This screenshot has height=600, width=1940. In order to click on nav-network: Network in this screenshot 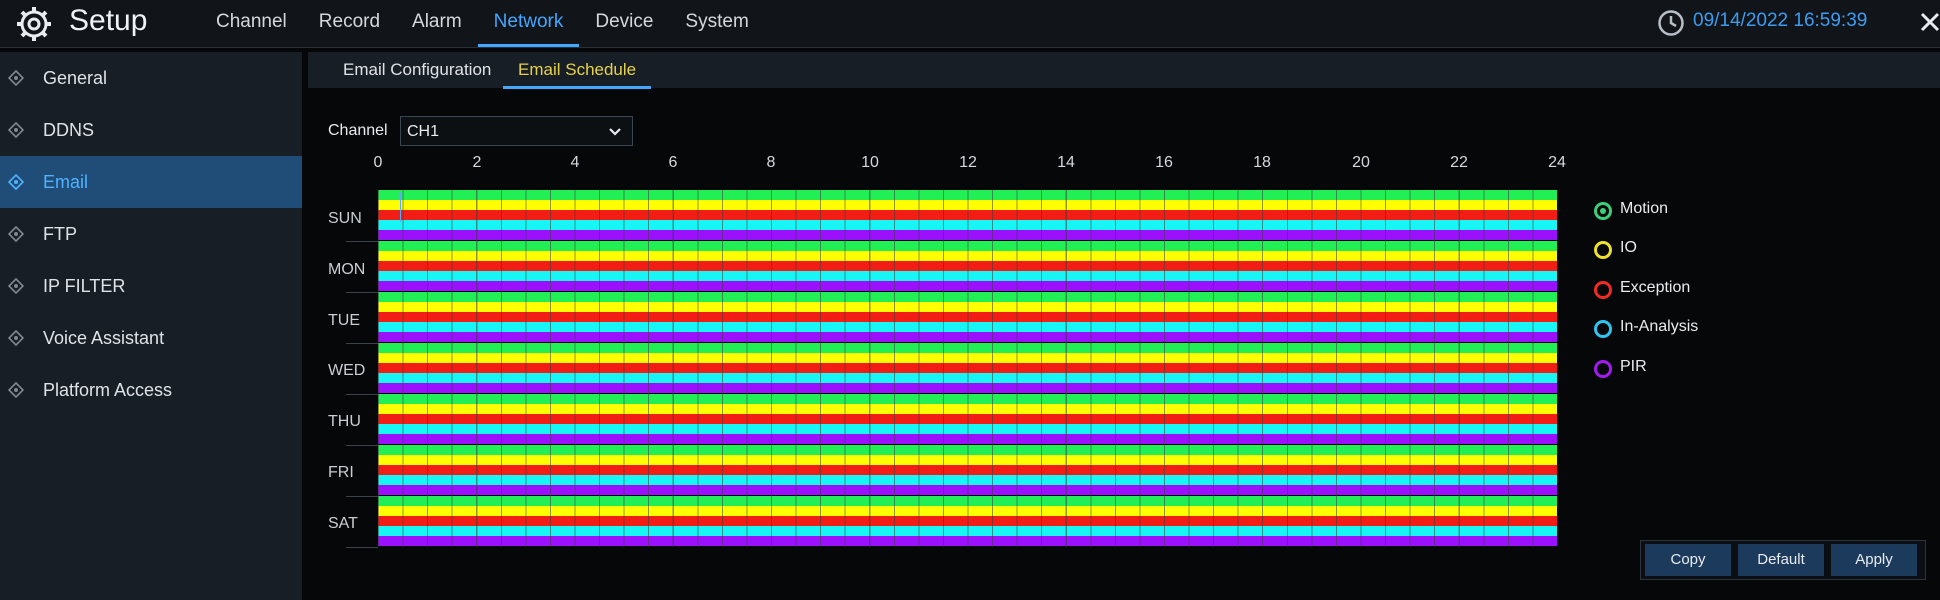, I will do `click(528, 23)`.